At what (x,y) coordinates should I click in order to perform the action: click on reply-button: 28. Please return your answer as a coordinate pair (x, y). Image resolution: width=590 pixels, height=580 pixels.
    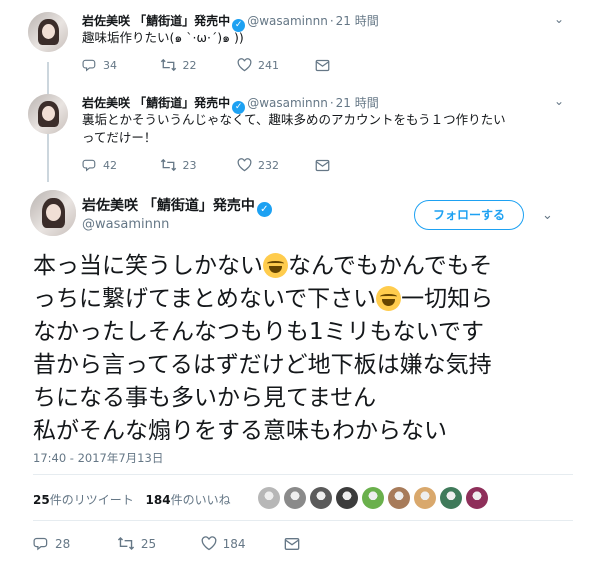
    Looking at the image, I should click on (73, 543).